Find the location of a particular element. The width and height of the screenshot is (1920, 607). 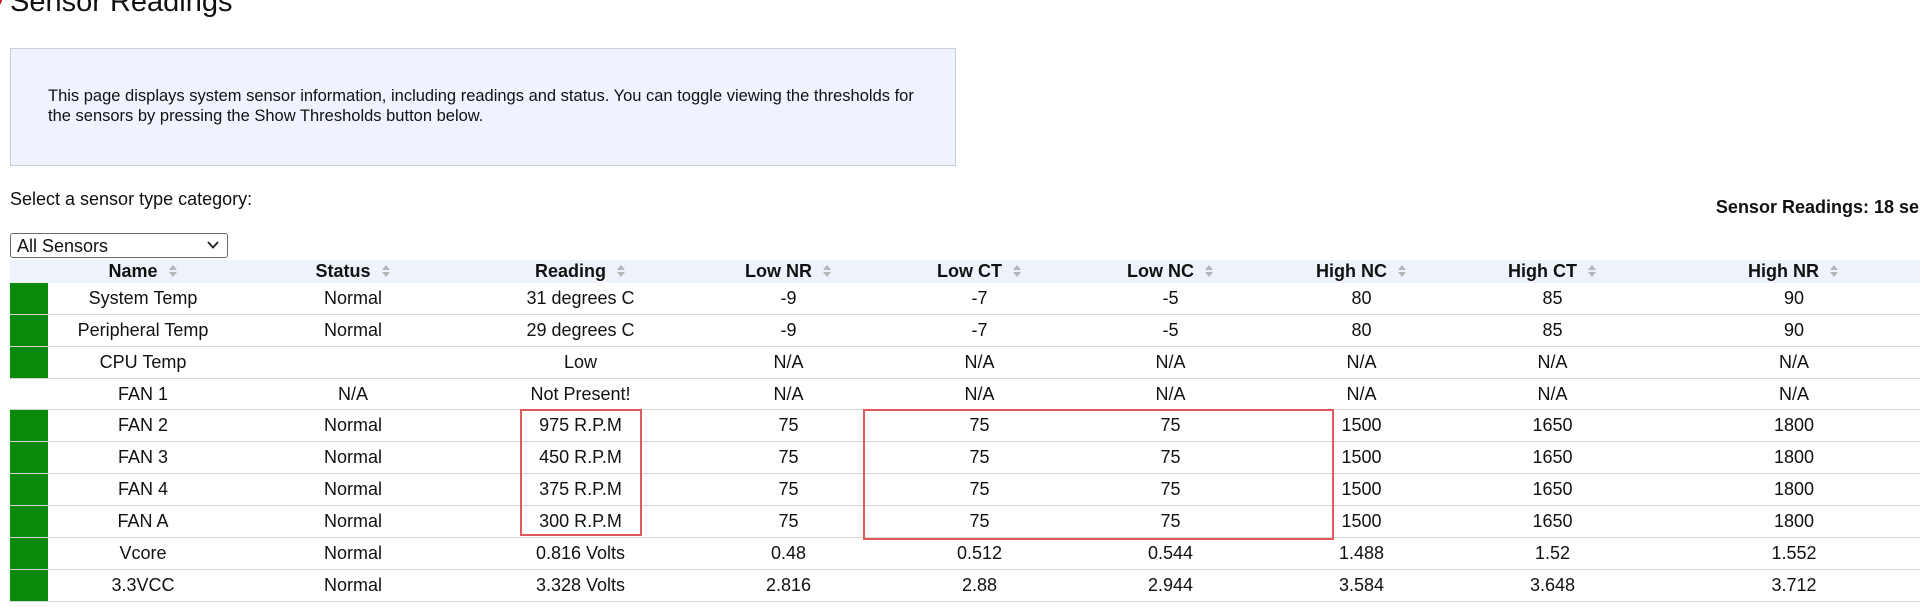

column-header-led is located at coordinates (29, 271).